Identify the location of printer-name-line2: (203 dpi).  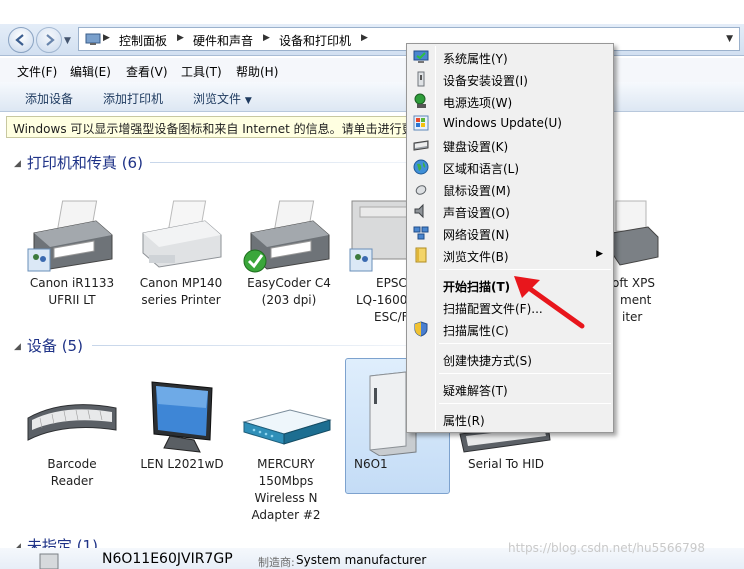
(289, 300).